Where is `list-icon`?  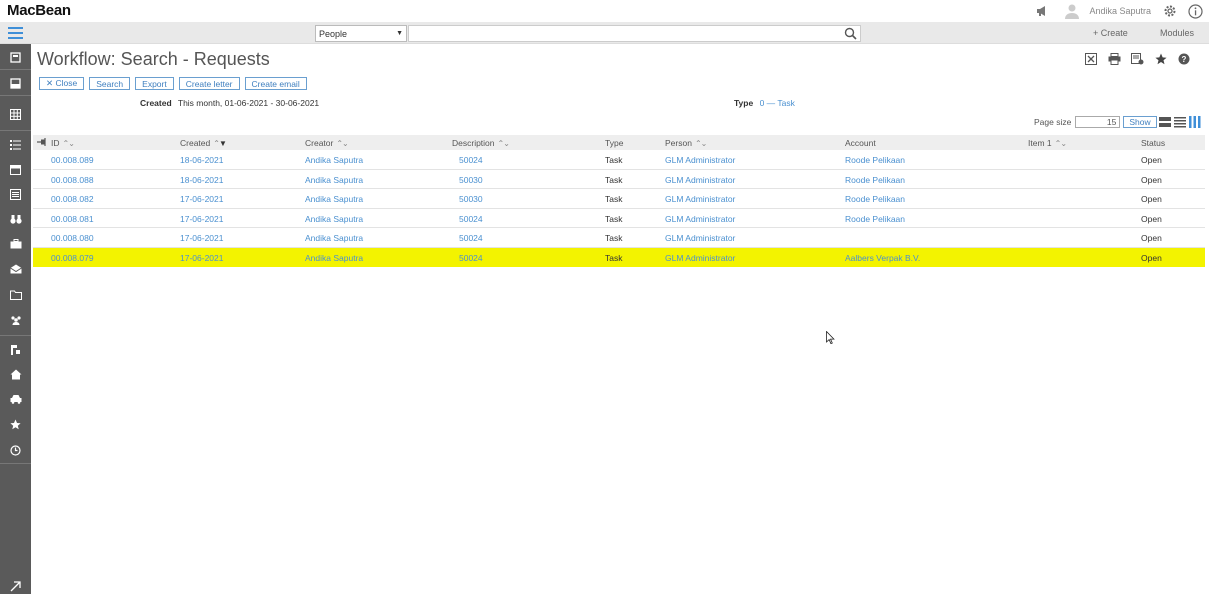
list-icon is located at coordinates (15, 194).